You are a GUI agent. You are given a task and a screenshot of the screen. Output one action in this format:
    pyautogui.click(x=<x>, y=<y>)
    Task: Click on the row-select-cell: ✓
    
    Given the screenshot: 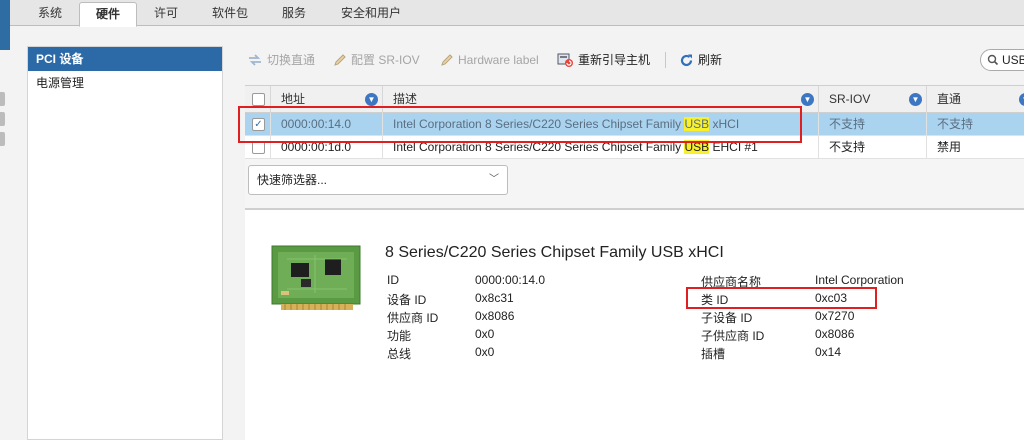 What is the action you would take?
    pyautogui.click(x=258, y=124)
    